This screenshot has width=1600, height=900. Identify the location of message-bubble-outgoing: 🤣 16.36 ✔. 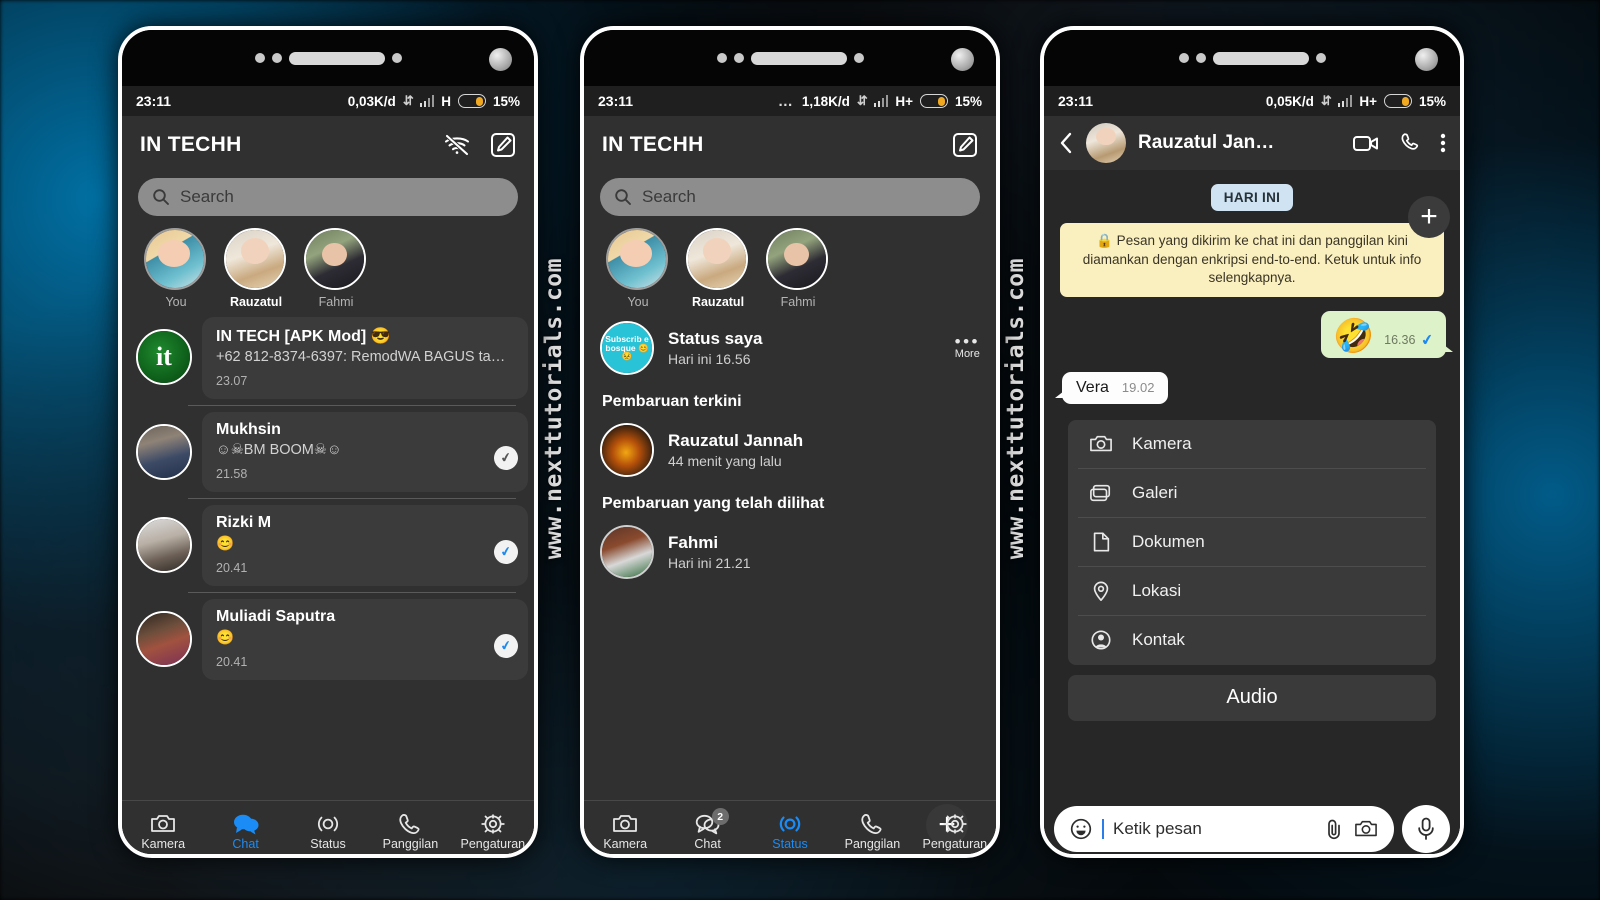
(1387, 334).